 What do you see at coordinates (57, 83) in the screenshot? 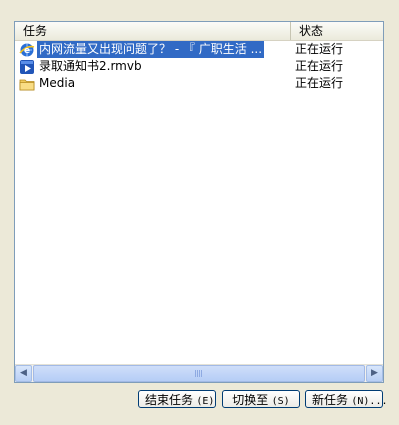
I see `task-name: Media` at bounding box center [57, 83].